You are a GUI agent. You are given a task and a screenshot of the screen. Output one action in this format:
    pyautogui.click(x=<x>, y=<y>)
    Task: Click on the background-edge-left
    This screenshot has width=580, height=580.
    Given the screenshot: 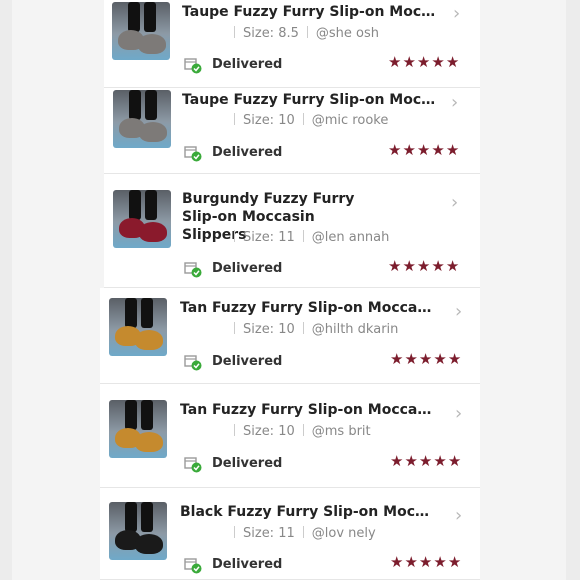 What is the action you would take?
    pyautogui.click(x=6, y=290)
    